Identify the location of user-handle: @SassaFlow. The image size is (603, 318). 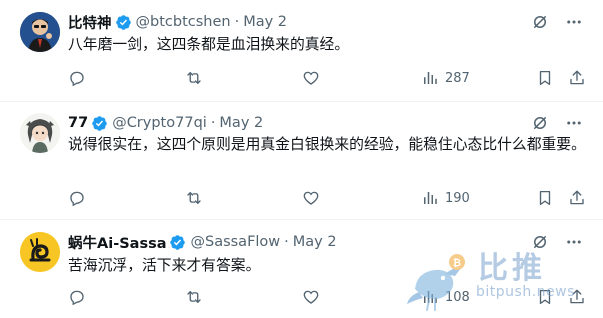
(235, 242).